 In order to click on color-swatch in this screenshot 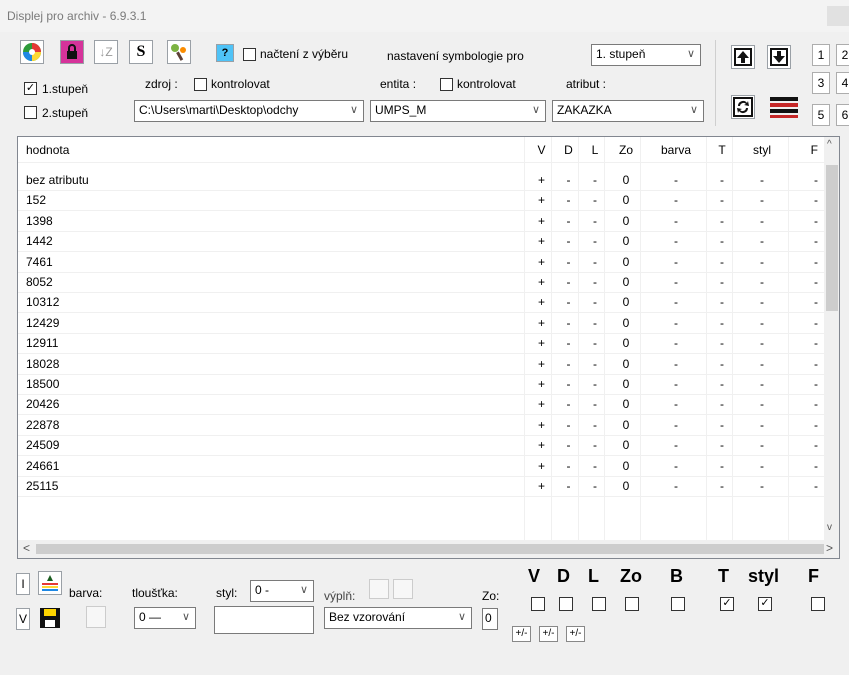, I will do `click(96, 617)`.